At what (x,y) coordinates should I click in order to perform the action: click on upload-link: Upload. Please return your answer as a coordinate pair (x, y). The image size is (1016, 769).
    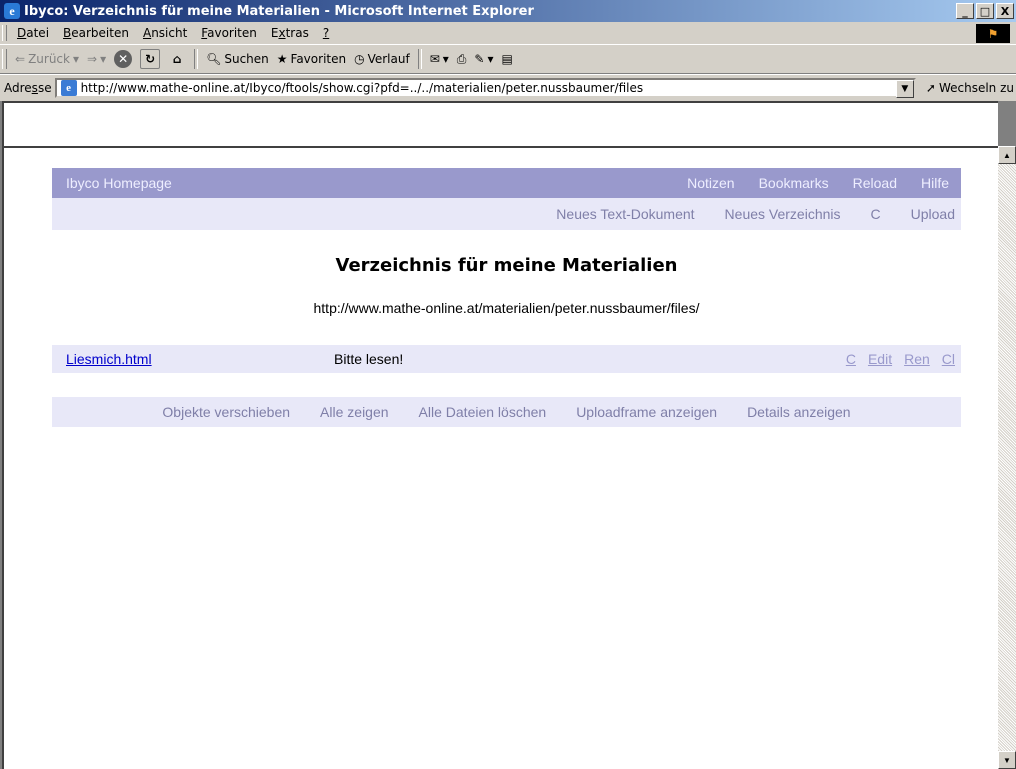
    Looking at the image, I should click on (924, 214).